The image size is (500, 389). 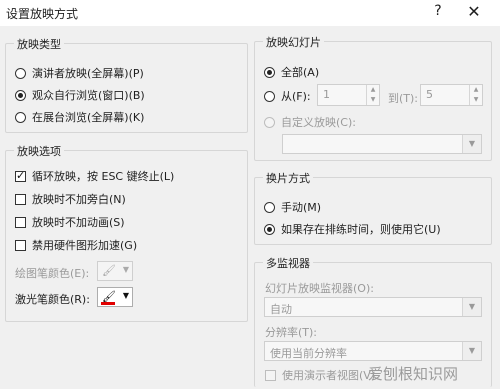 What do you see at coordinates (269, 229) in the screenshot?
I see `radio-use-timings-indicator` at bounding box center [269, 229].